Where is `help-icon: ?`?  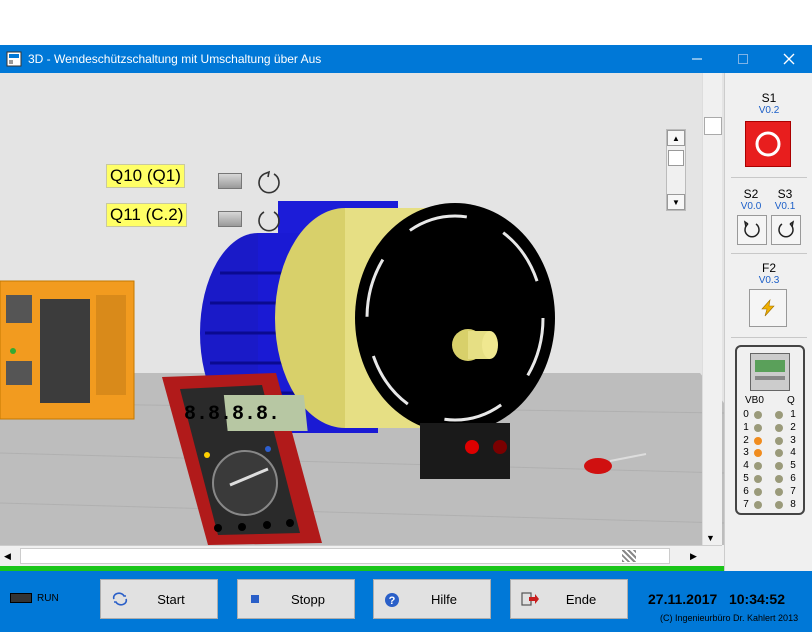
help-icon: ? is located at coordinates (392, 600).